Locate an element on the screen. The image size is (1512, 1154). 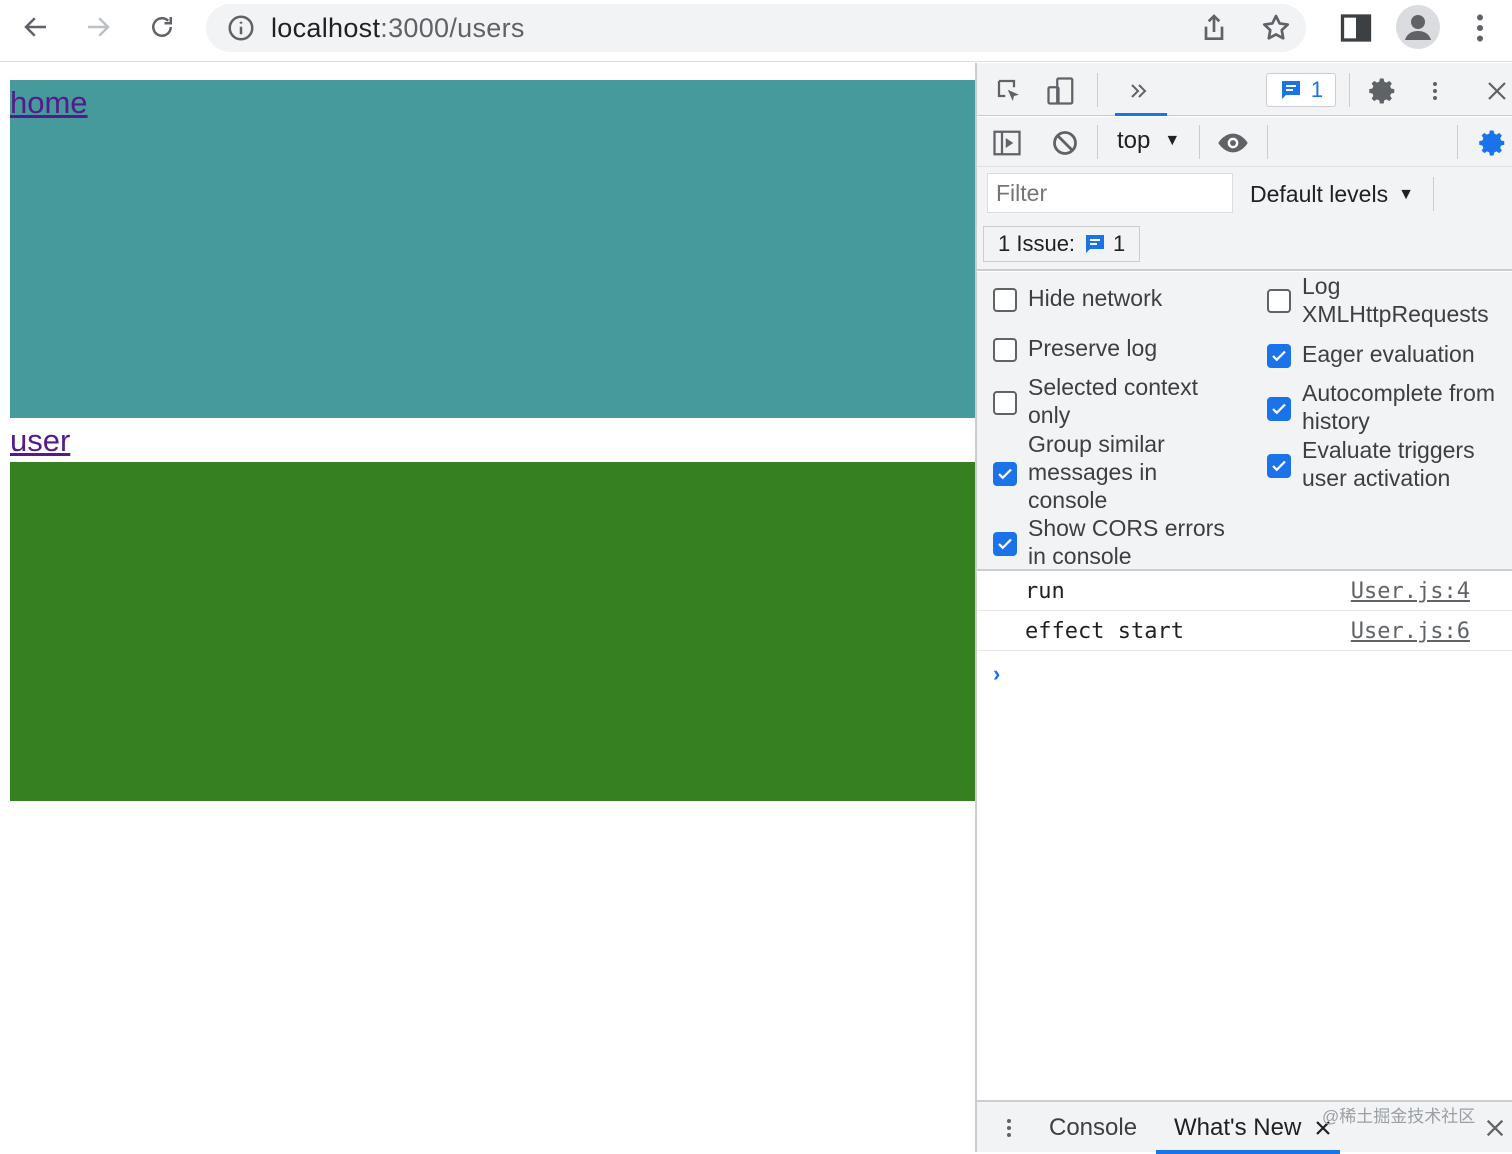
browser-menu-icon is located at coordinates (1480, 28).